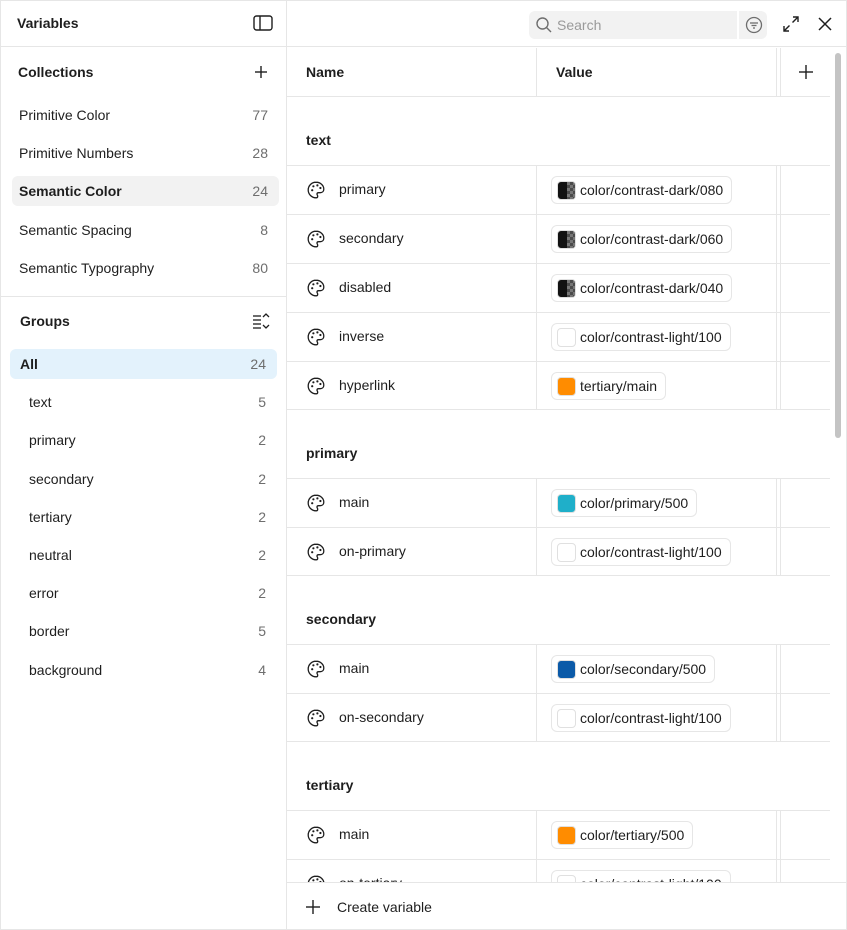 The height and width of the screenshot is (930, 847). What do you see at coordinates (622, 835) in the screenshot?
I see `value-chip: color/tertiary/500` at bounding box center [622, 835].